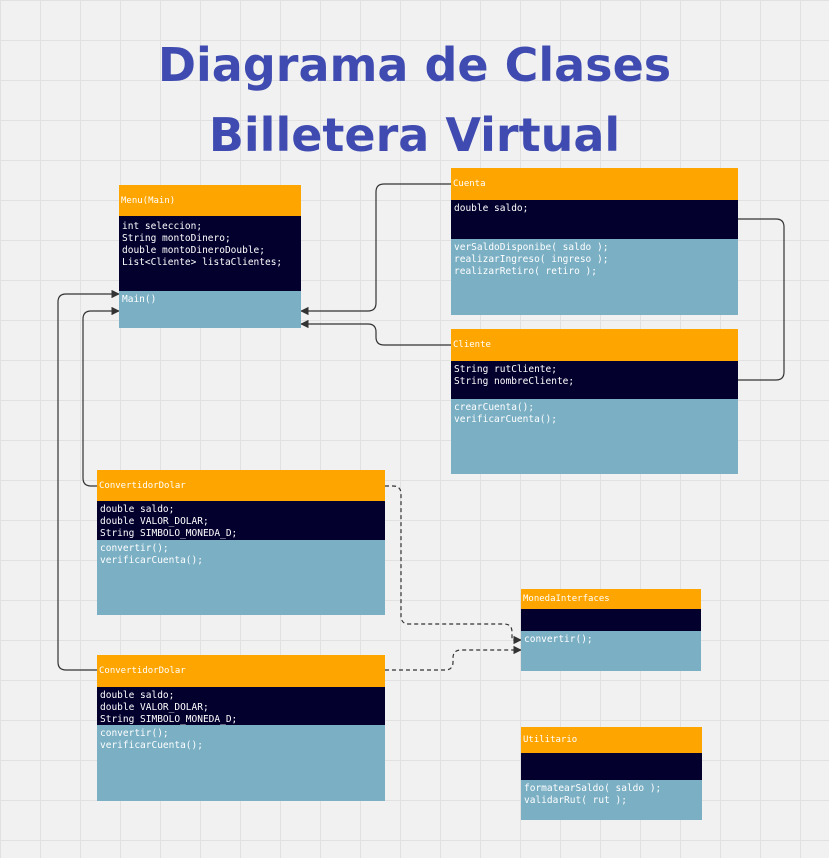 Image resolution: width=829 pixels, height=858 pixels. I want to click on attribute: String rutCliente;, so click(505, 369).